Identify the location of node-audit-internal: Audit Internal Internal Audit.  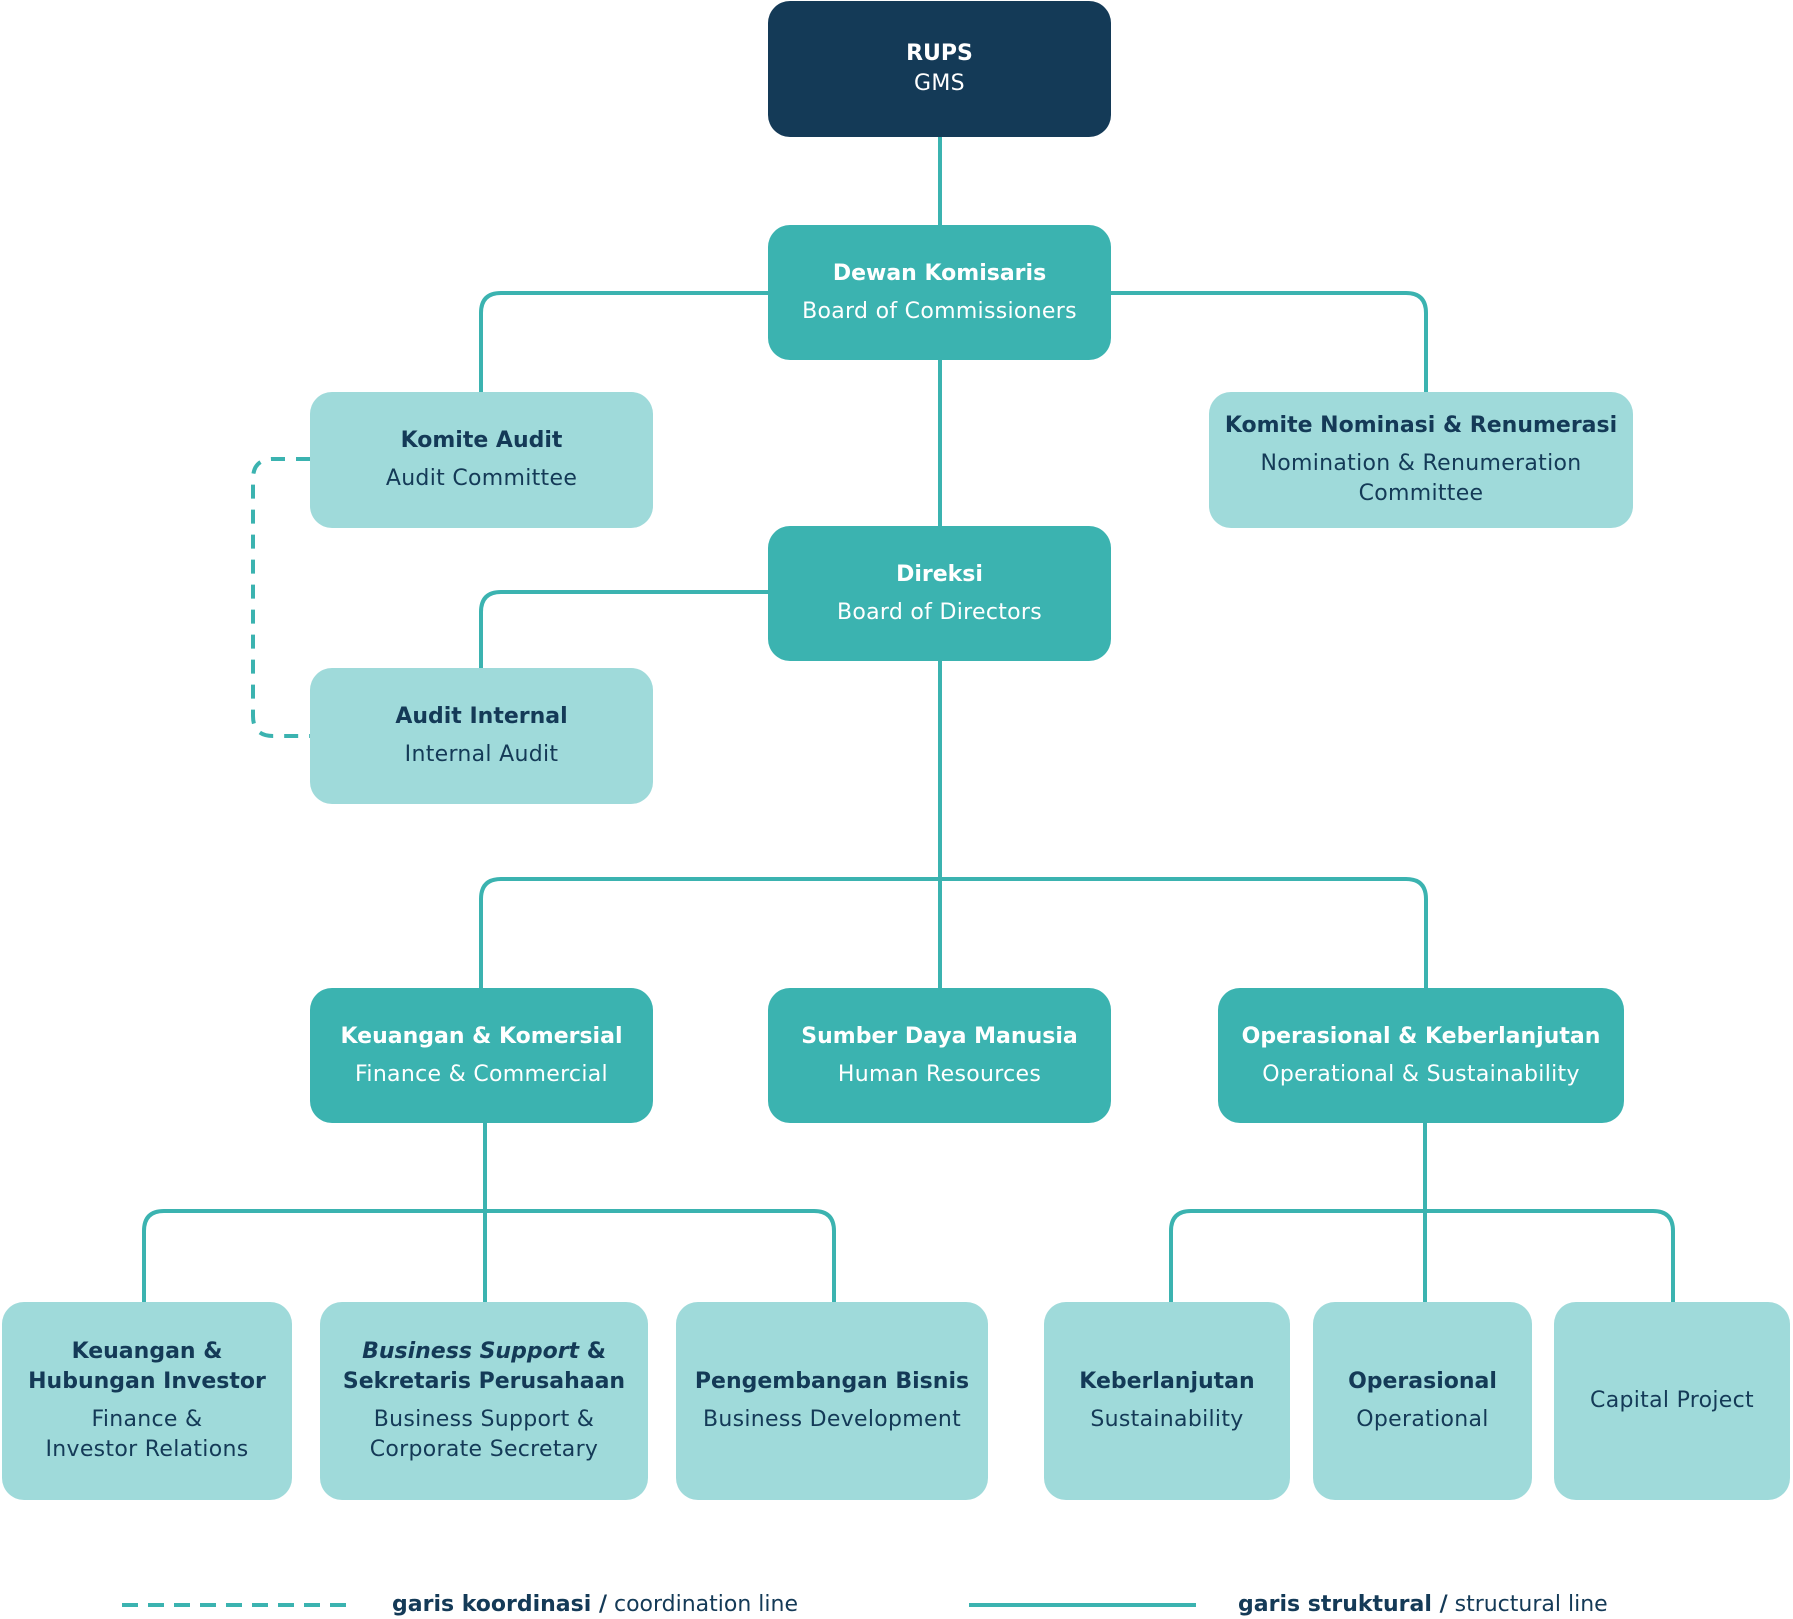
(481, 736).